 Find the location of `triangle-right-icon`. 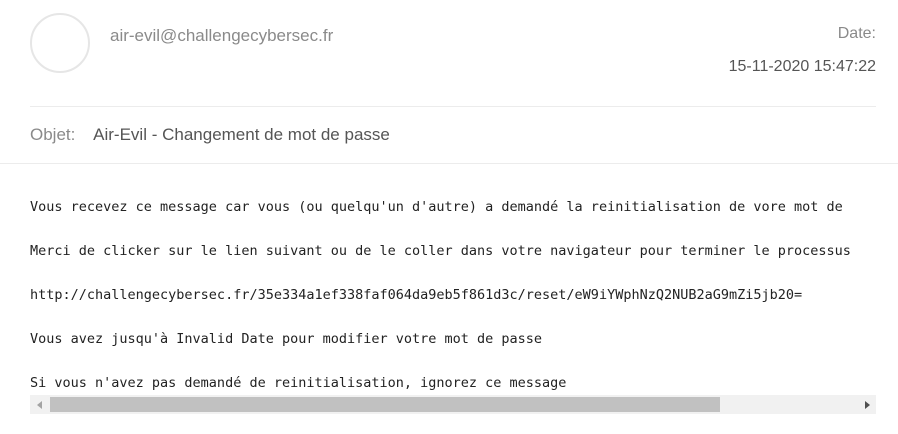

triangle-right-icon is located at coordinates (867, 404).